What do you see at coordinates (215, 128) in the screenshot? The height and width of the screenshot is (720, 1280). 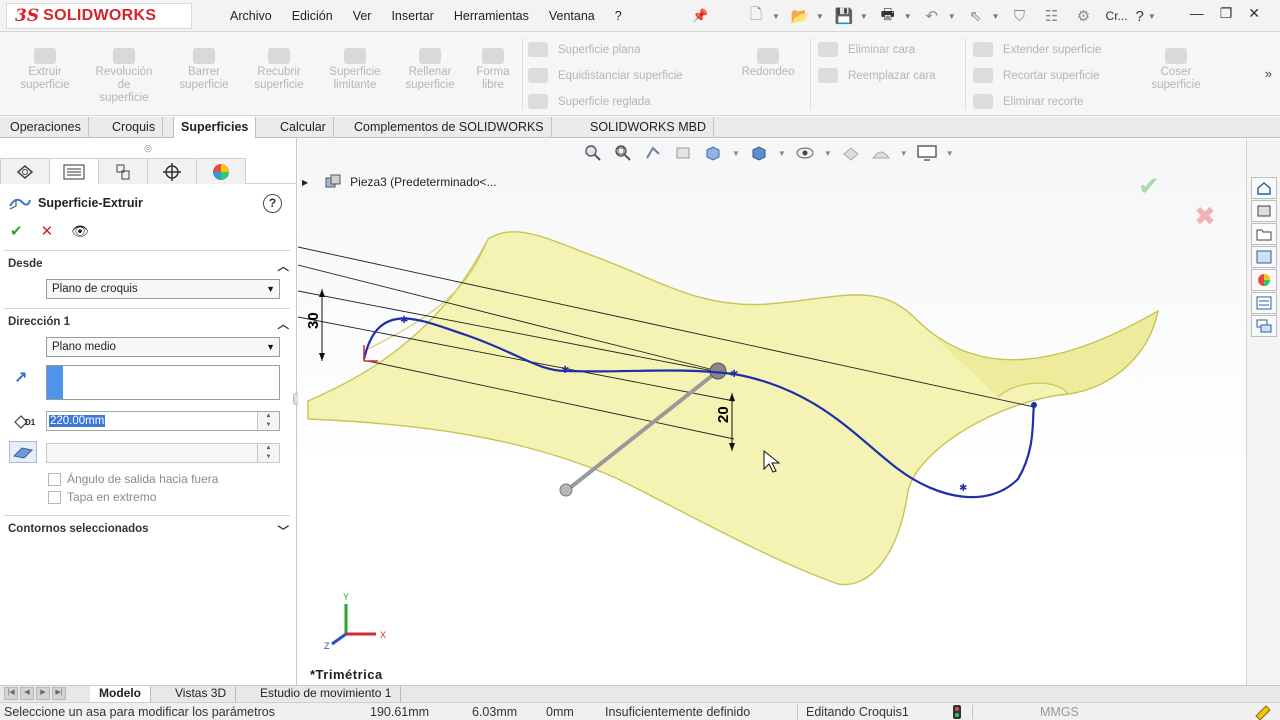 I see `tab-superficies: Superficies` at bounding box center [215, 128].